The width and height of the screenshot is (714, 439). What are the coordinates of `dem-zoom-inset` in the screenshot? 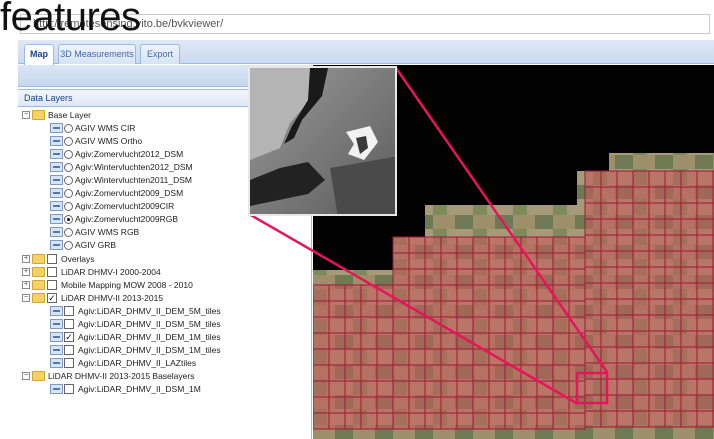 It's located at (322, 141).